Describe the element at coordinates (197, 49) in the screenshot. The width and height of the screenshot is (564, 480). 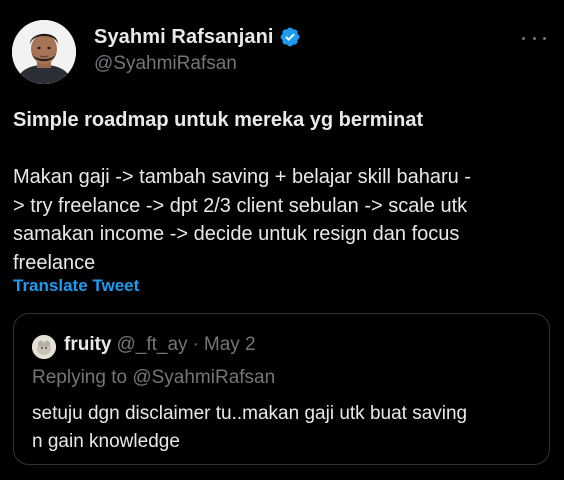
I see `author-info: Syahmi Rafsanjani @SyahmiRafsan` at that location.